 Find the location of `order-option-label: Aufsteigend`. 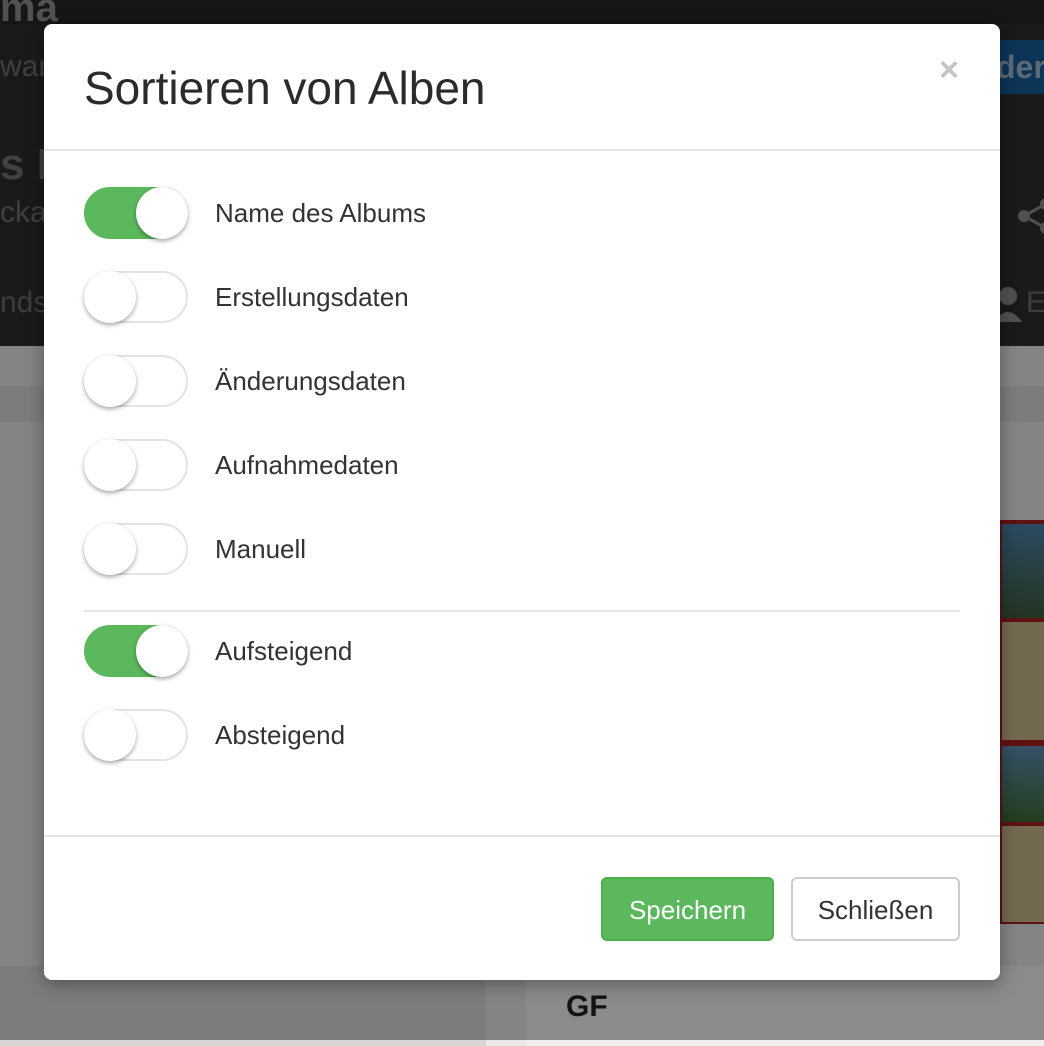

order-option-label: Aufsteigend is located at coordinates (284, 651).